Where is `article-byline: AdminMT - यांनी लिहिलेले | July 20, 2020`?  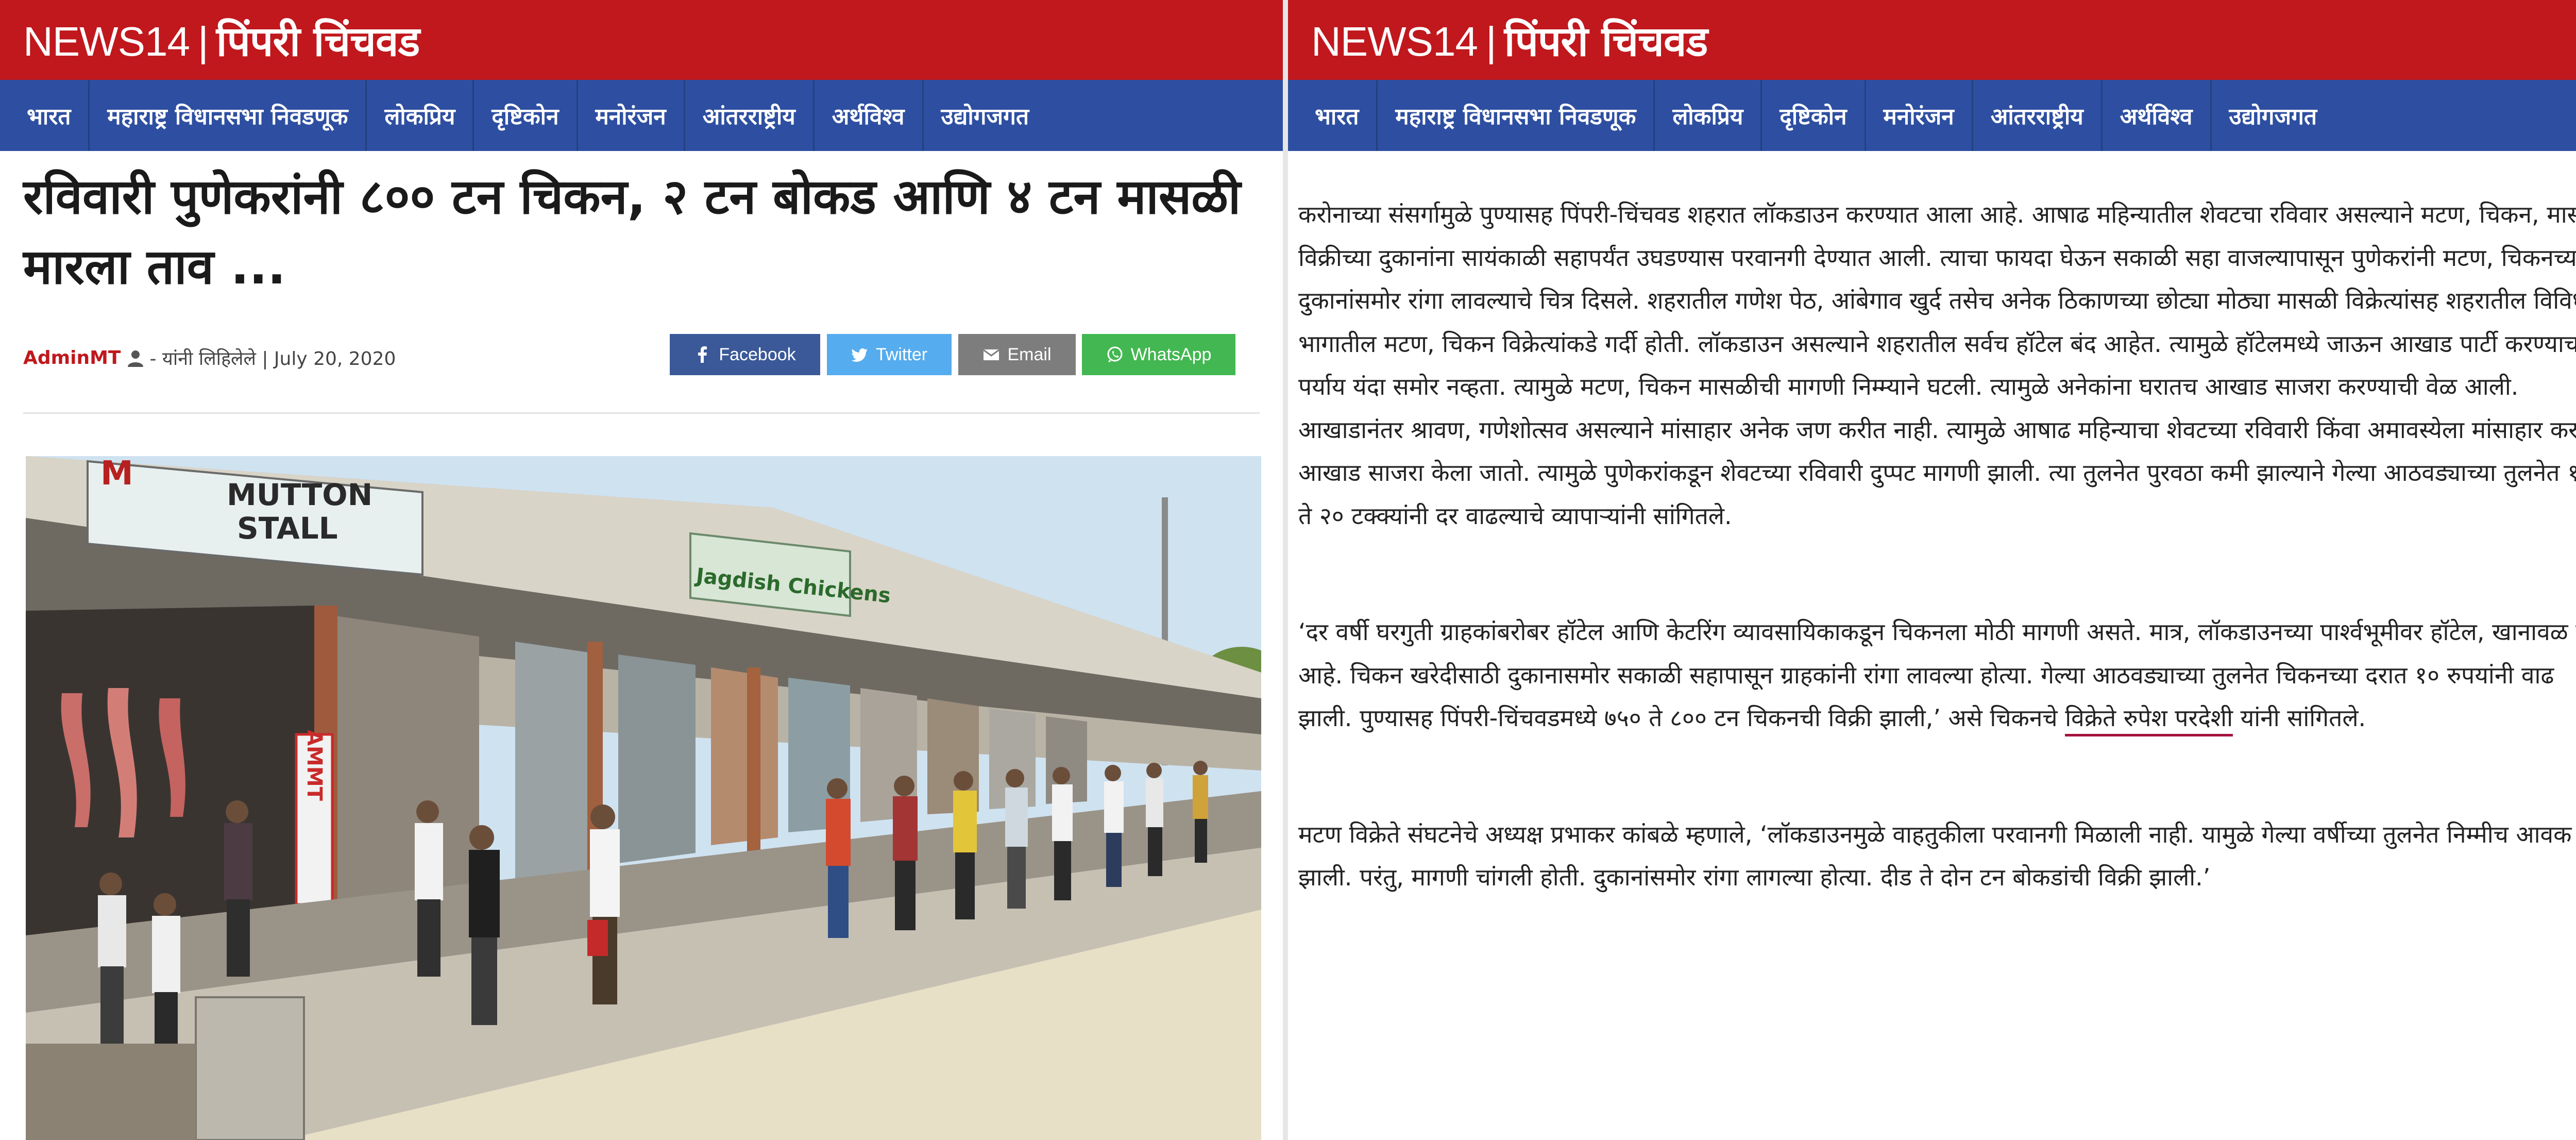
article-byline: AdminMT - यांनी लिहिलेले | July 20, 2020 is located at coordinates (209, 358).